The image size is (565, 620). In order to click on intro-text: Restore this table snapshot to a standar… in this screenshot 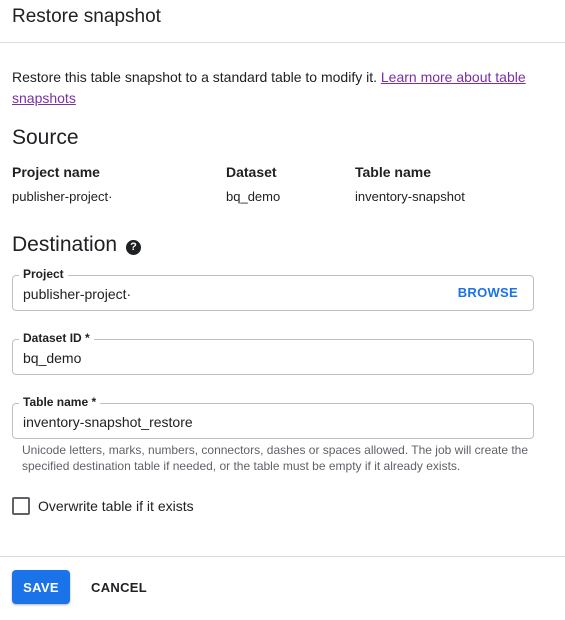, I will do `click(282, 88)`.